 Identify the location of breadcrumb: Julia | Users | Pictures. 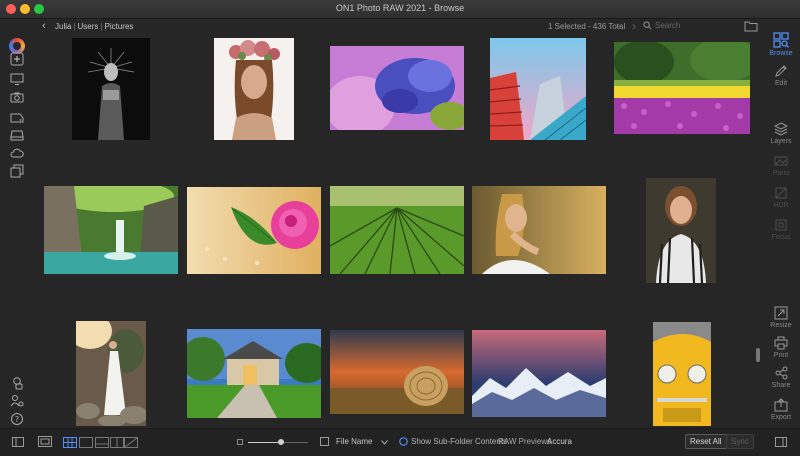
(94, 26).